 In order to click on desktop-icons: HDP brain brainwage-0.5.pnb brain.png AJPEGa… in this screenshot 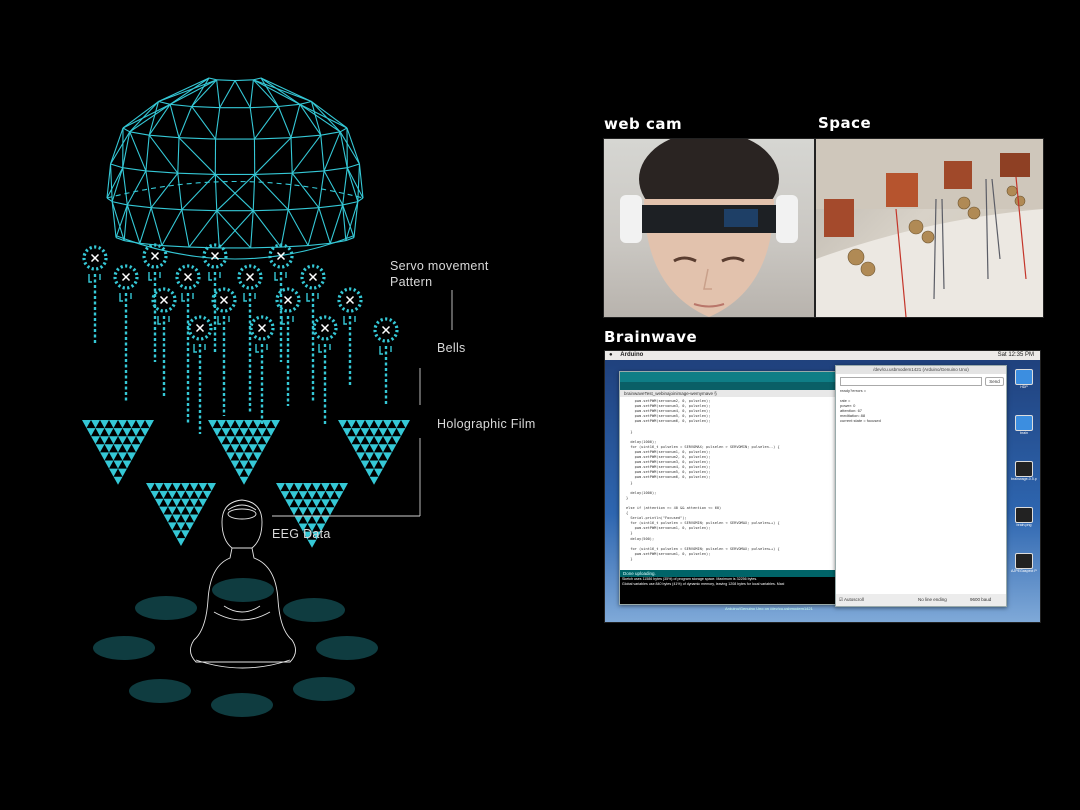, I will do `click(1024, 489)`.